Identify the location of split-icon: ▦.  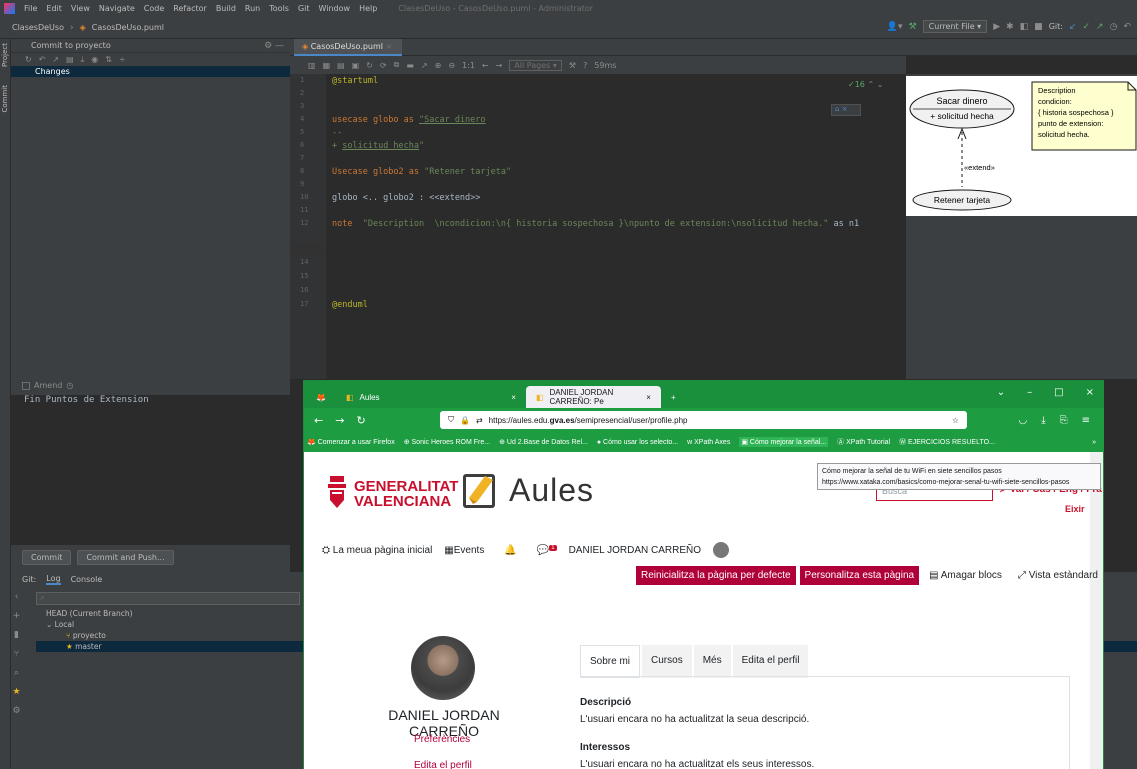
(327, 65).